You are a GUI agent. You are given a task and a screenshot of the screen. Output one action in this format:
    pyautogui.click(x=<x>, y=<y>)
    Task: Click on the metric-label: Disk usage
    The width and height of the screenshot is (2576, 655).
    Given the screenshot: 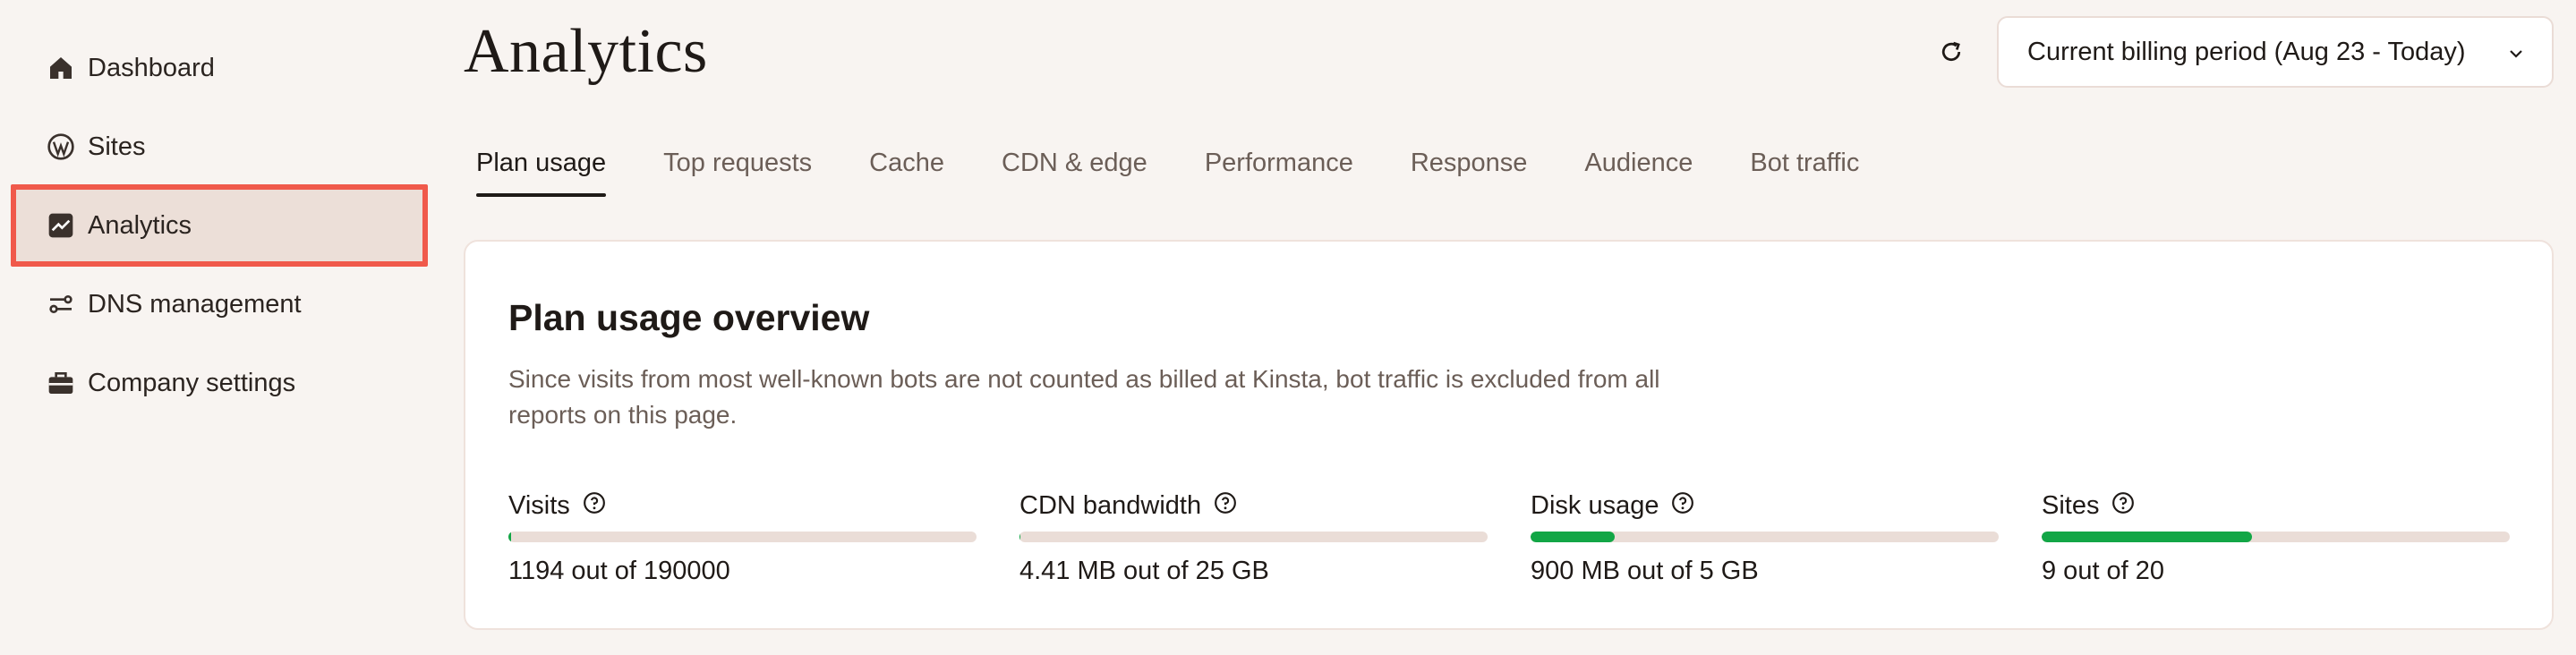 What is the action you would take?
    pyautogui.click(x=1595, y=505)
    